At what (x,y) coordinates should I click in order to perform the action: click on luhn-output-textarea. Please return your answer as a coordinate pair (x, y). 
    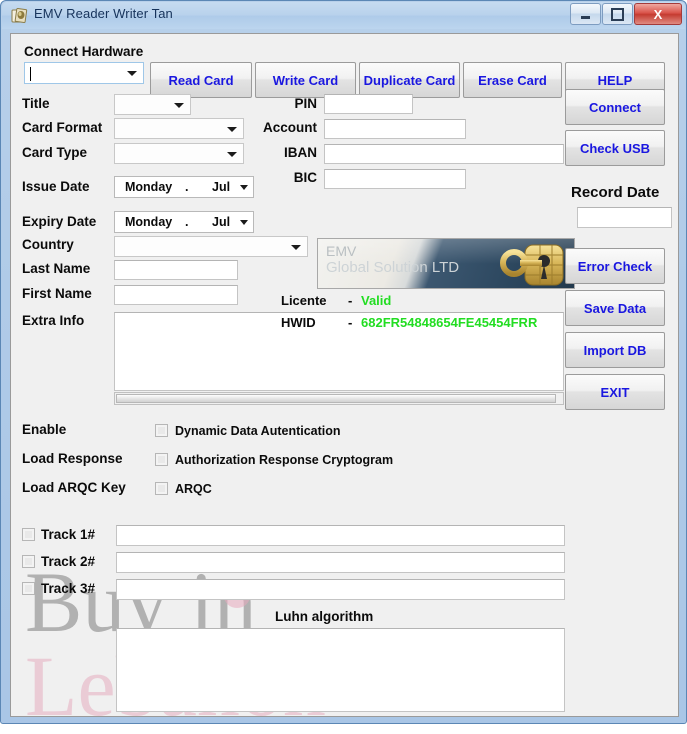
    Looking at the image, I should click on (340, 670).